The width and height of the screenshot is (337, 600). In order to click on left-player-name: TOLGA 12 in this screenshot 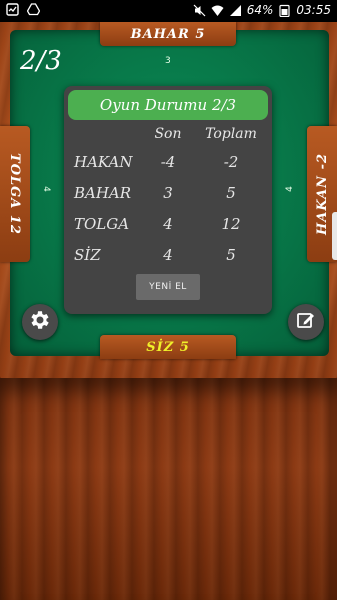, I will do `click(15, 194)`.